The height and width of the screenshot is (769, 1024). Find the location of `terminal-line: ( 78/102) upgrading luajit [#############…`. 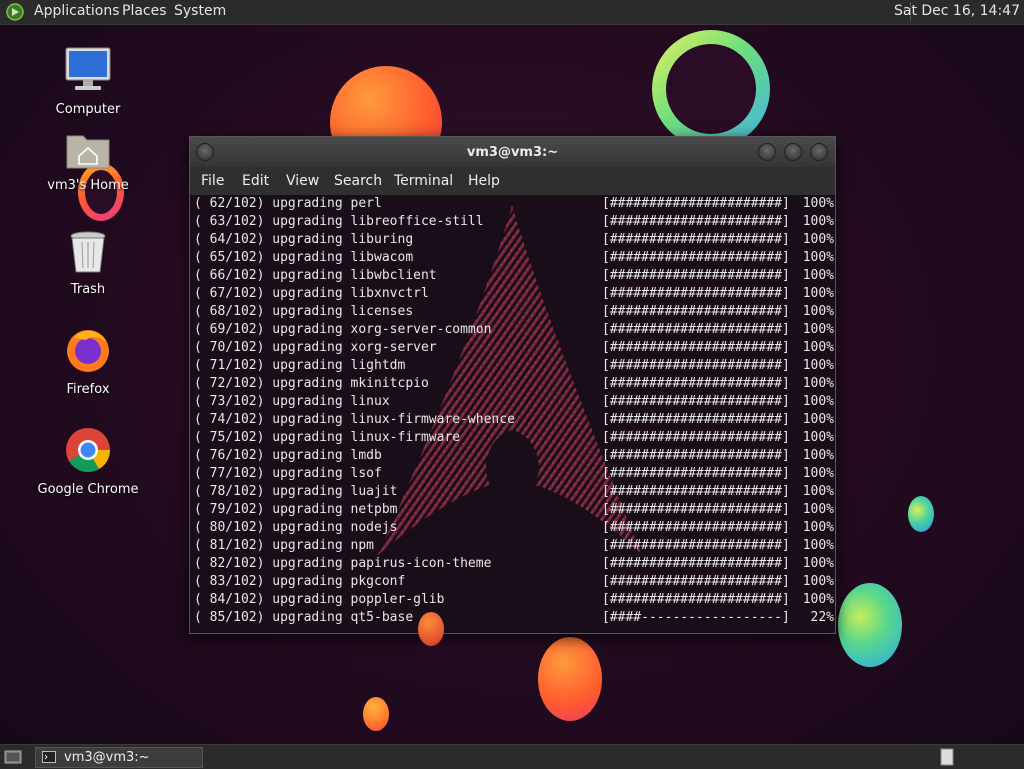

terminal-line: ( 78/102) upgrading luajit [#############… is located at coordinates (514, 492).